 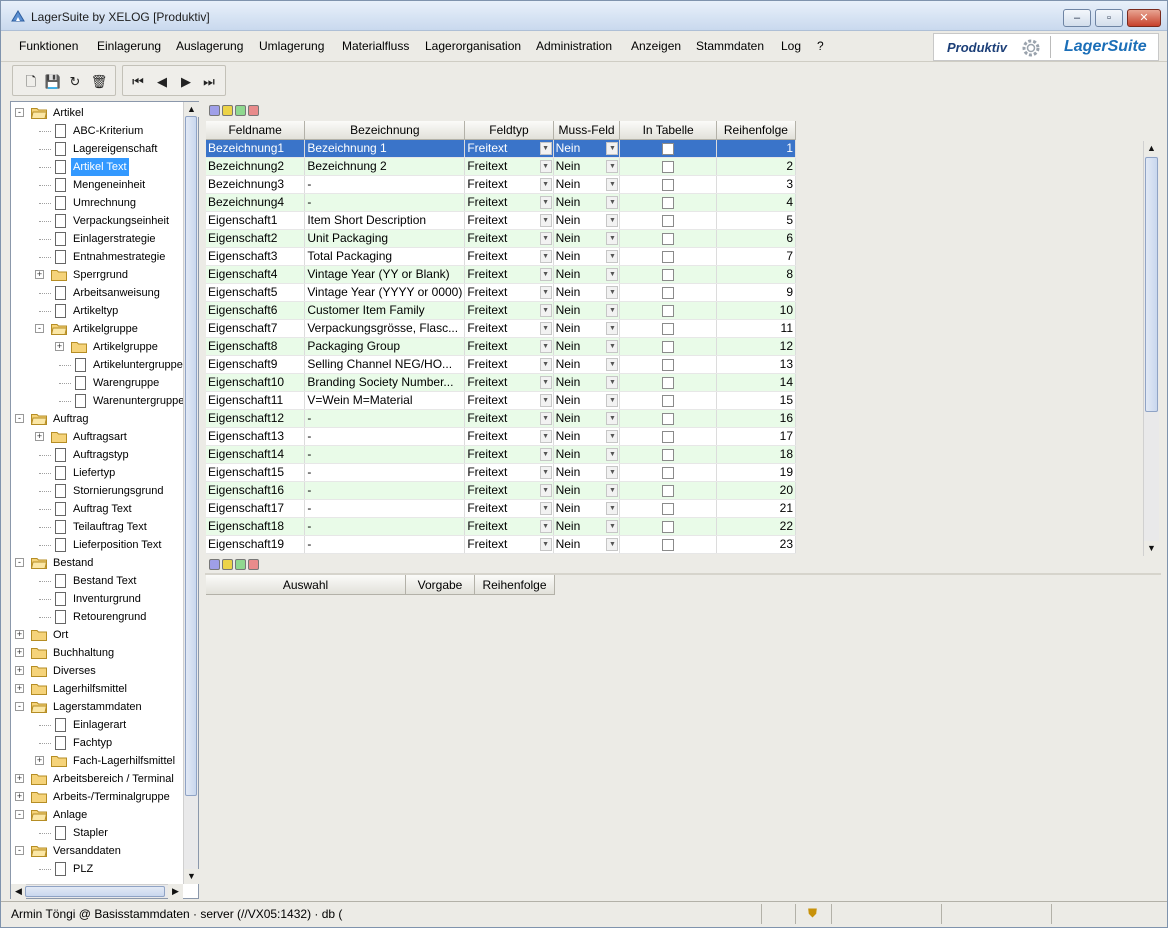 I want to click on table-row: Eigenschaft15- Freitext ▼ Nein ▼ 19, so click(x=501, y=472).